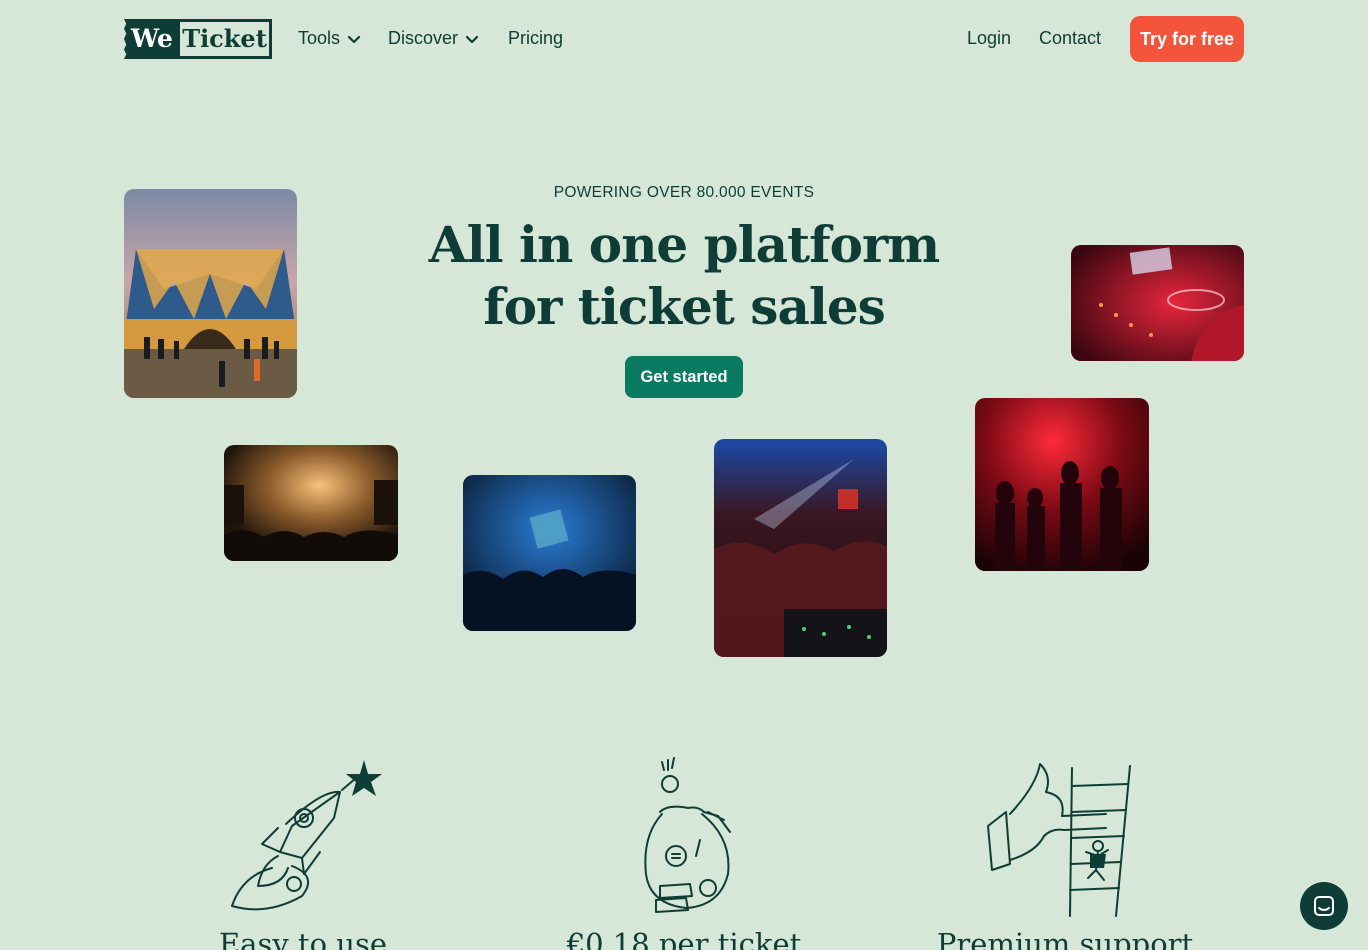  I want to click on photo-red-dancefloor, so click(1062, 484).